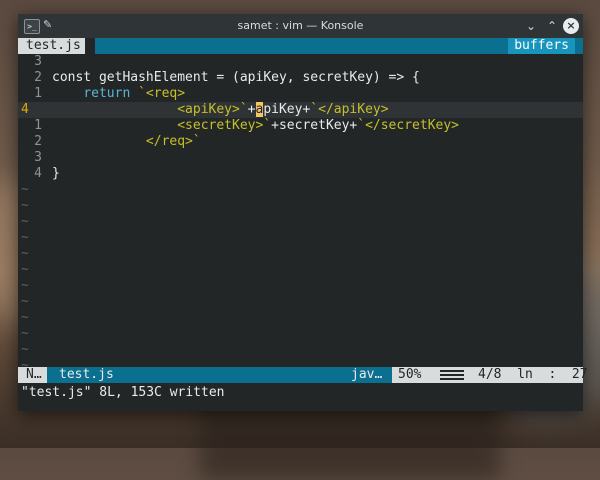 The height and width of the screenshot is (480, 600). I want to click on scroll-bars-icon, so click(452, 375).